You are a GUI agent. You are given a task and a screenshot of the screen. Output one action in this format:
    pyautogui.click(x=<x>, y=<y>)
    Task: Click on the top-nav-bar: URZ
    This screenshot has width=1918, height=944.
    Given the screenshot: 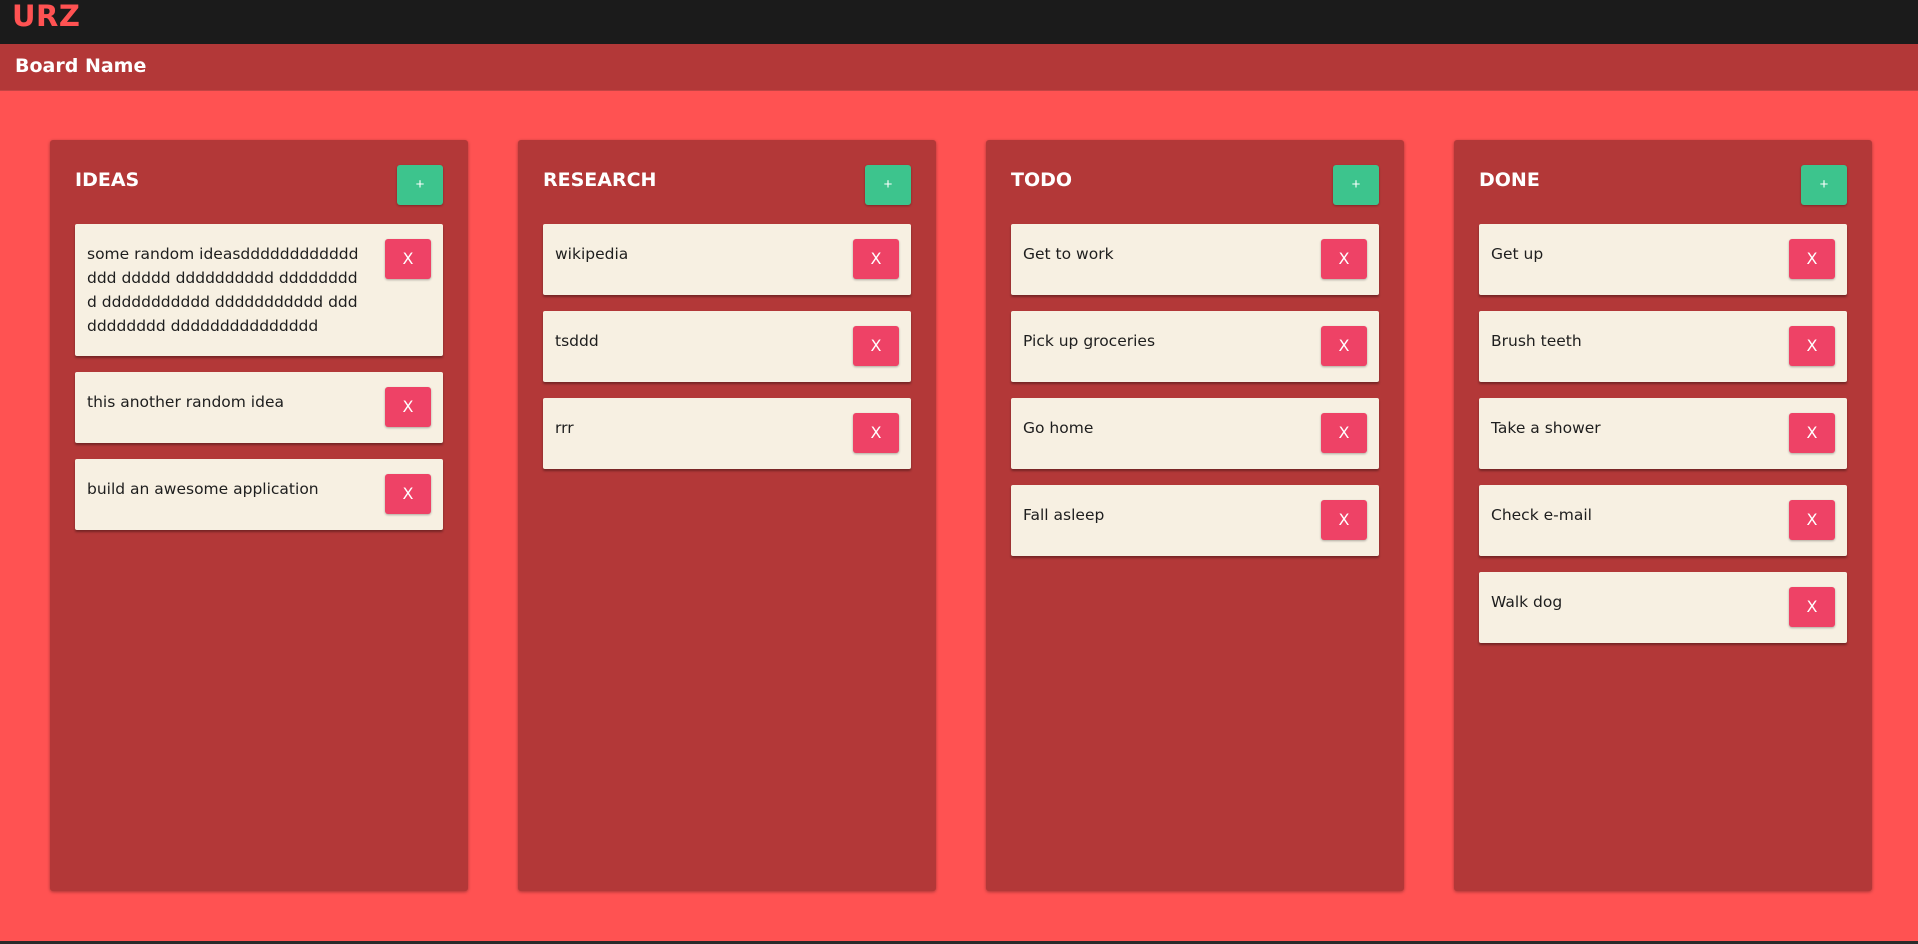 What is the action you would take?
    pyautogui.click(x=959, y=22)
    